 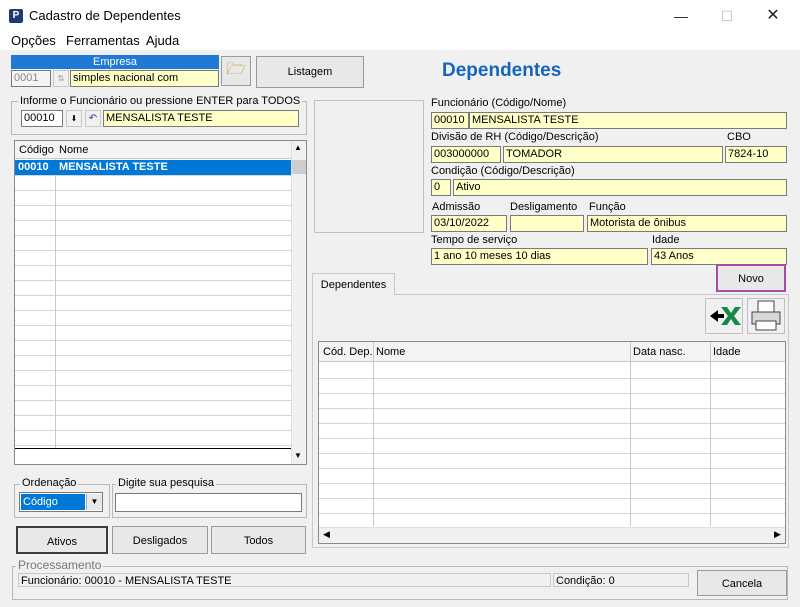 What do you see at coordinates (61, 502) in the screenshot?
I see `ordenacao-select: Código ▼` at bounding box center [61, 502].